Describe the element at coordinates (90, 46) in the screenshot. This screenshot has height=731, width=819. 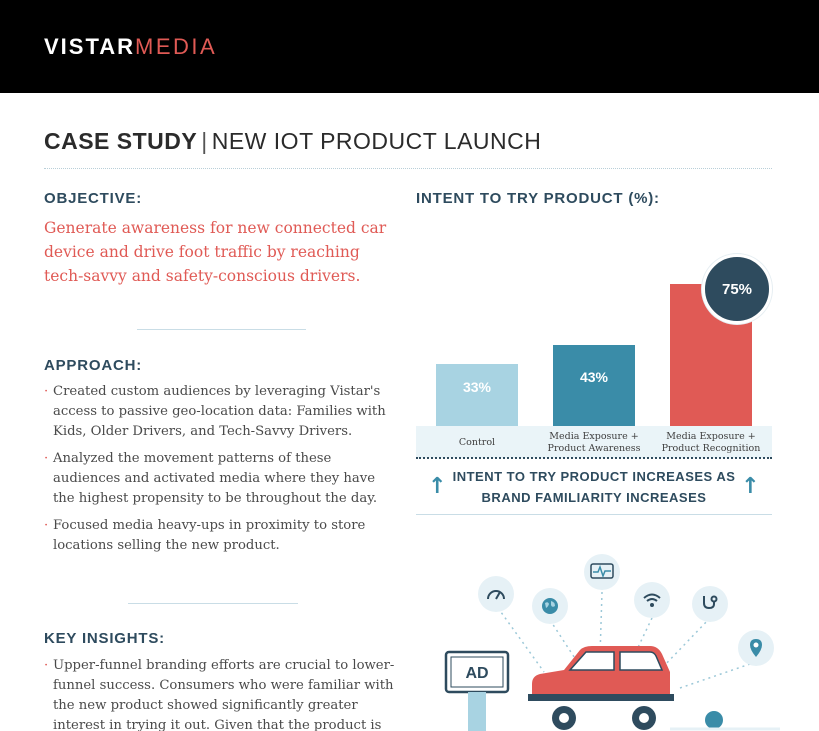
I see `logo-text-vistar: VISTAR` at that location.